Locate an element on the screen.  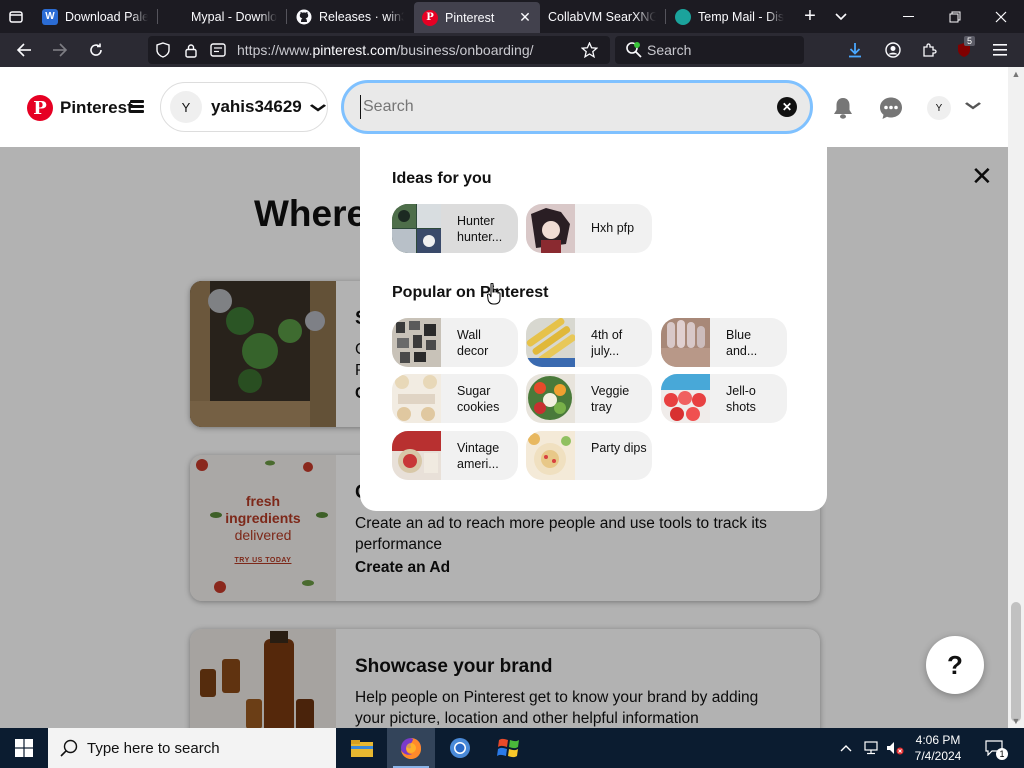
popular-chip: Sugar cookies is located at coordinates (455, 398).